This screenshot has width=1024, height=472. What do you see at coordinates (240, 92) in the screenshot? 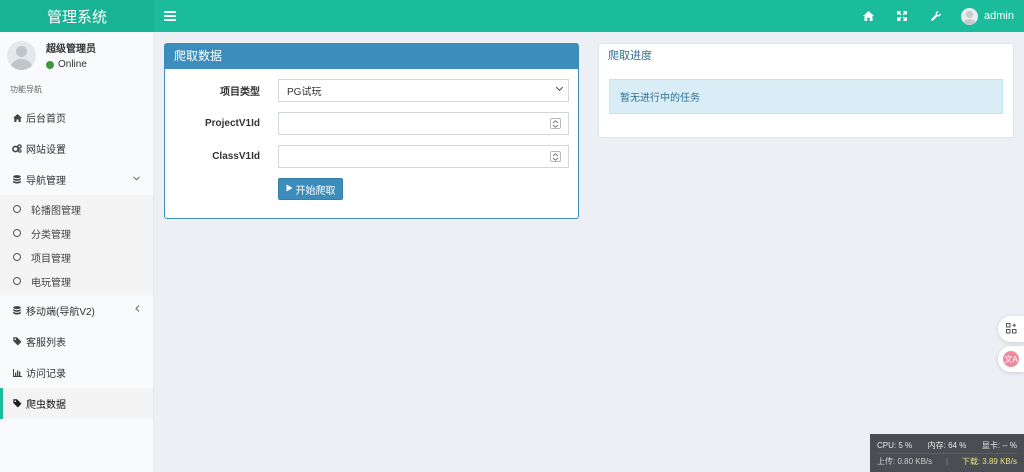
I see `project-type-label: 项目类型` at bounding box center [240, 92].